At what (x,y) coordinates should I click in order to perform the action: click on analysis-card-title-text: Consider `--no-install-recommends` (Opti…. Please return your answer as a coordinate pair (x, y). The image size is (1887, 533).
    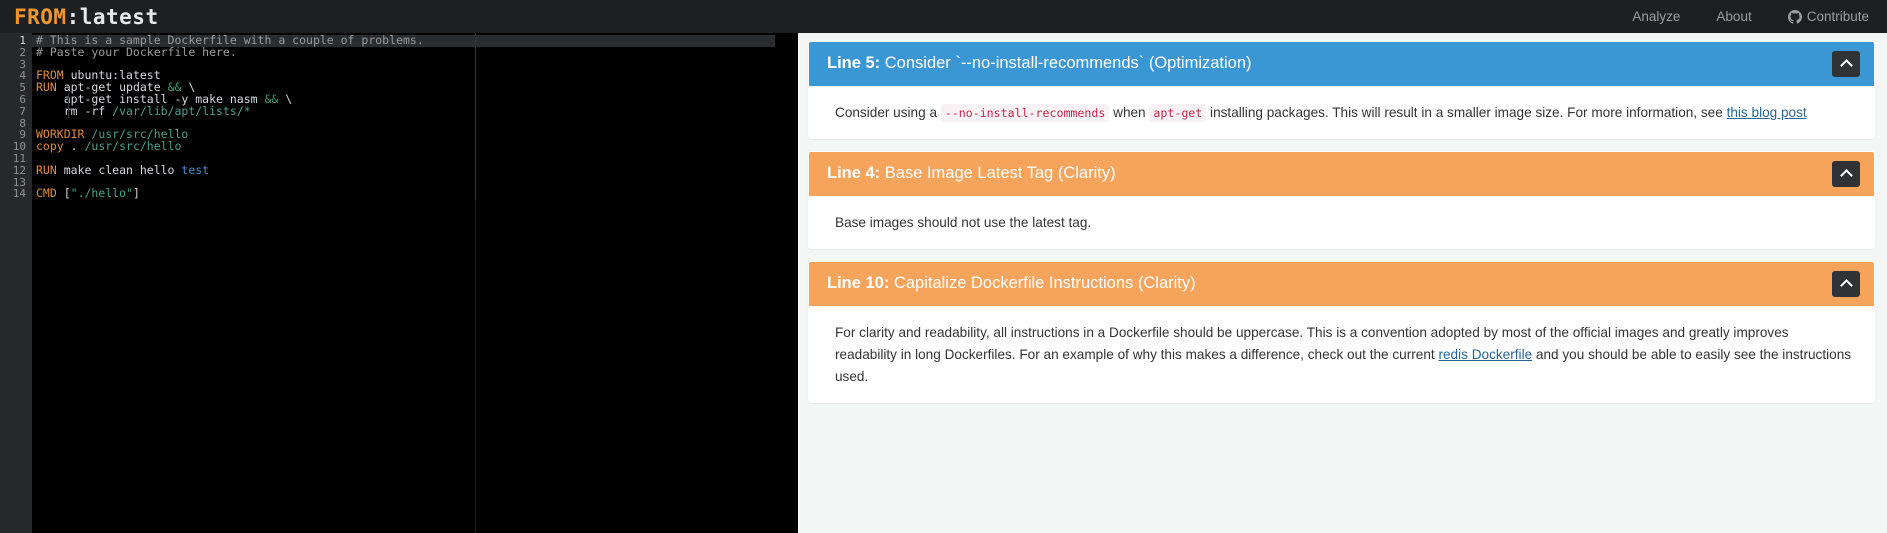
    Looking at the image, I should click on (1068, 63).